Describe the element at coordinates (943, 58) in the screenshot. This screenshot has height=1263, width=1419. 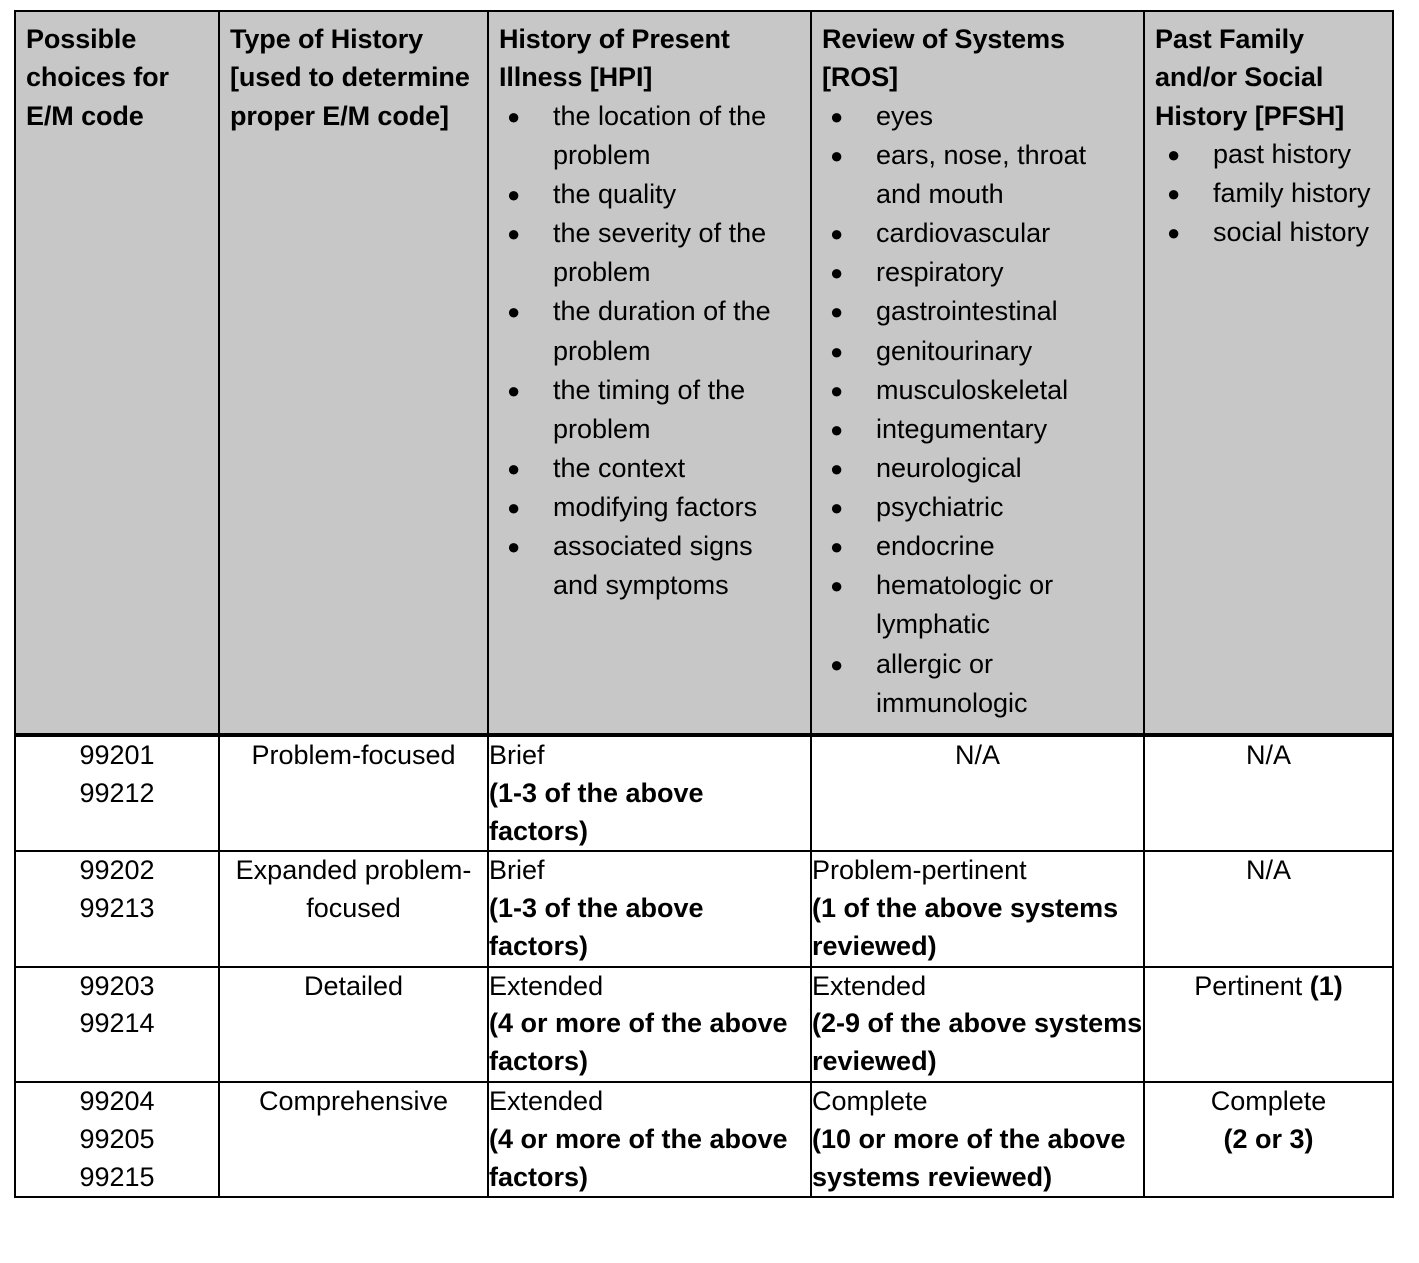
I see `header-title-ros: Review of Systems [ROS]` at that location.